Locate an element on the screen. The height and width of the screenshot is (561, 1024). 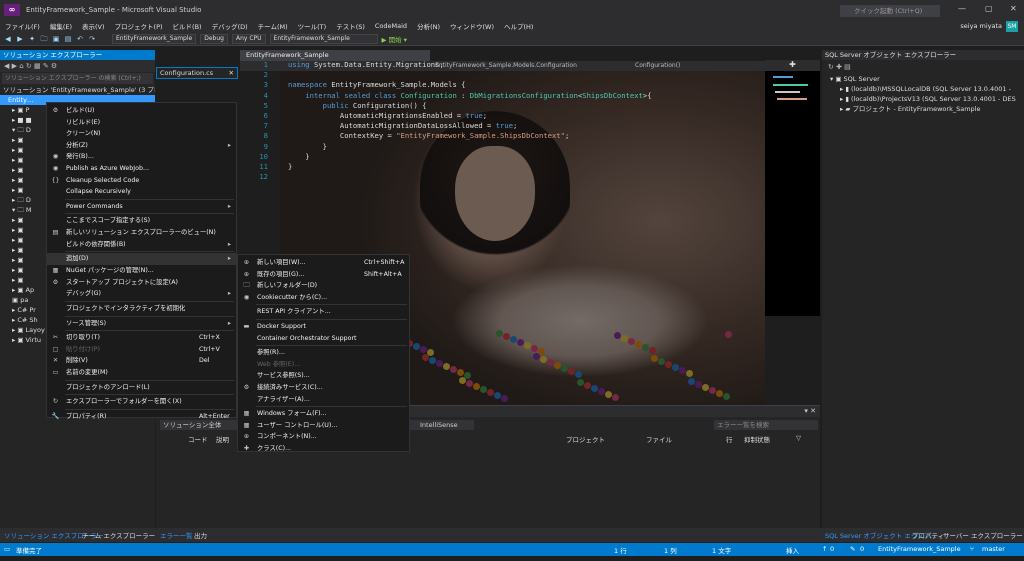
menu-item-6: チーム(M) is located at coordinates (273, 26).